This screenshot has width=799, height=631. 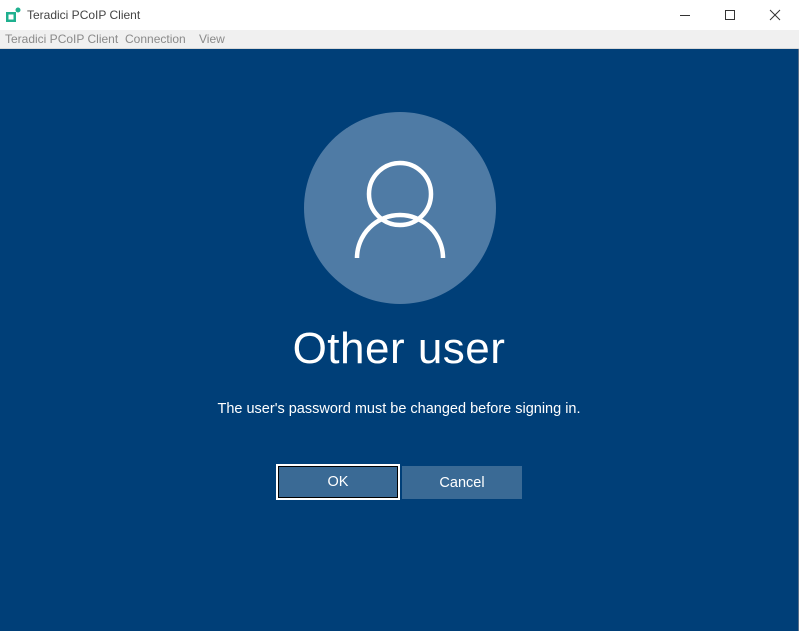 I want to click on window-title: Teradici PCoIP Client, so click(x=84, y=15).